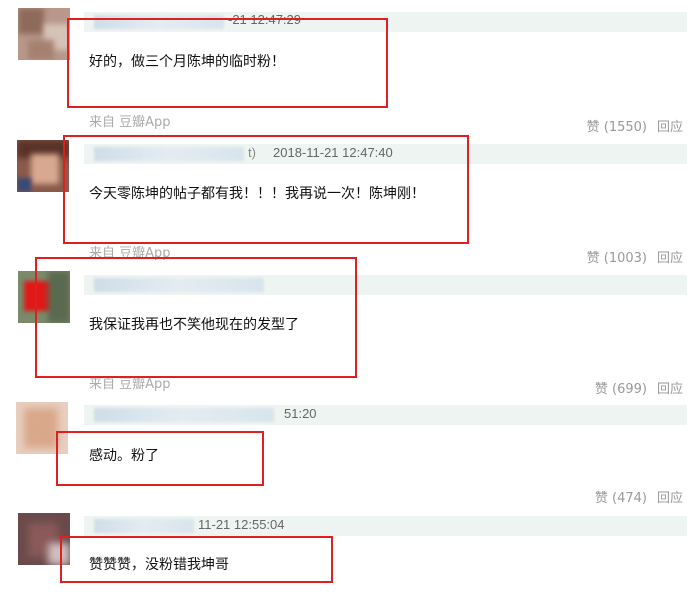 Image resolution: width=697 pixels, height=611 pixels. Describe the element at coordinates (617, 127) in the screenshot. I see `like-button: 赞 (1550)` at that location.